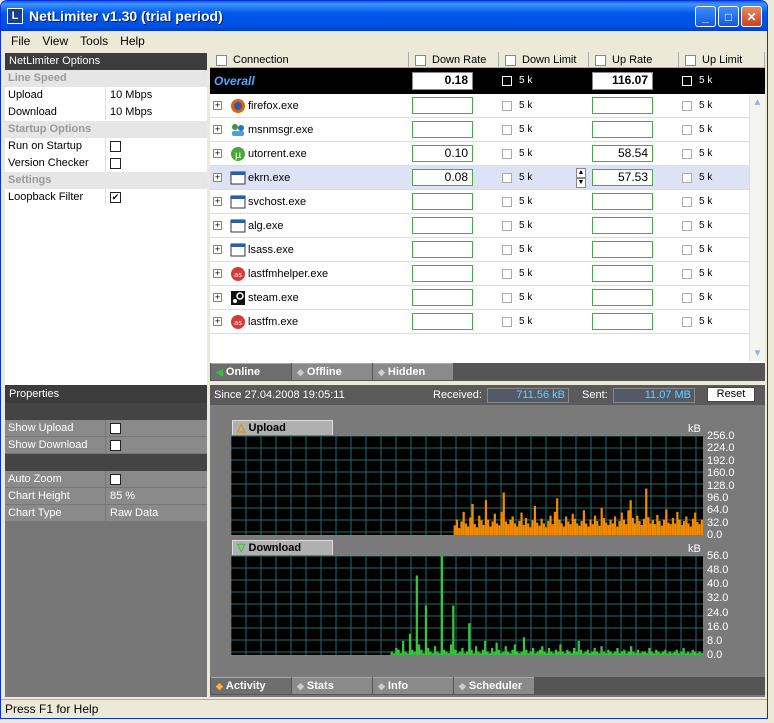  Describe the element at coordinates (757, 353) in the screenshot. I see `scroll-down-icon: ▼` at that location.